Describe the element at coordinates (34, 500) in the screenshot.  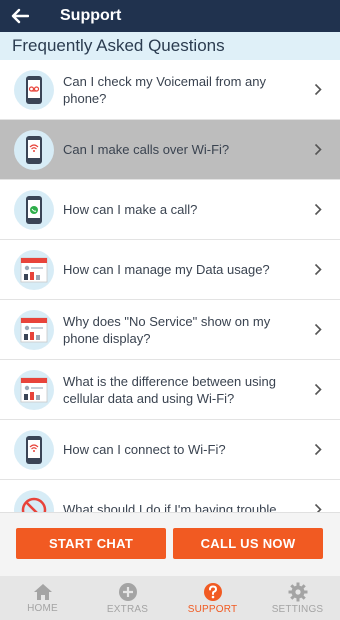
I see `trouble-icon` at that location.